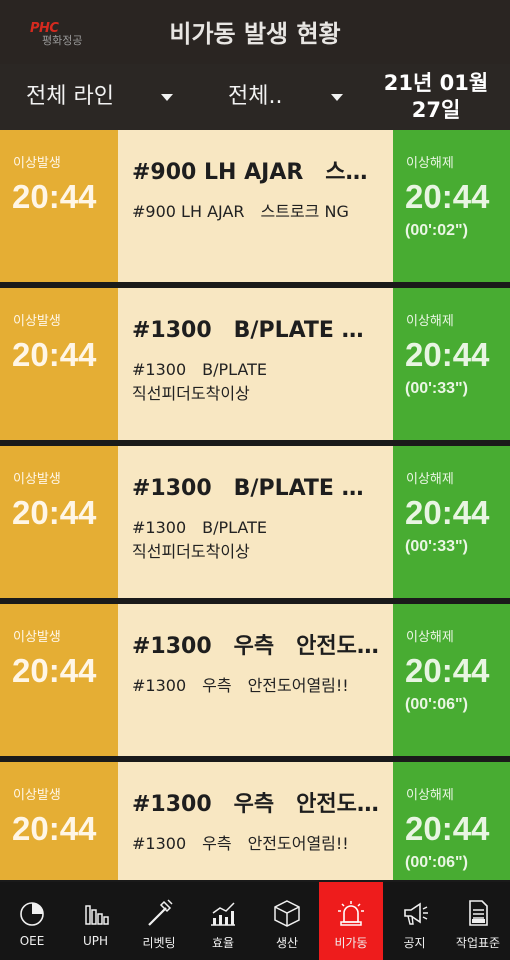 The image size is (510, 960). I want to click on filter-bar: 전체 라인 전체.. 21년 01월 27일, so click(255, 97).